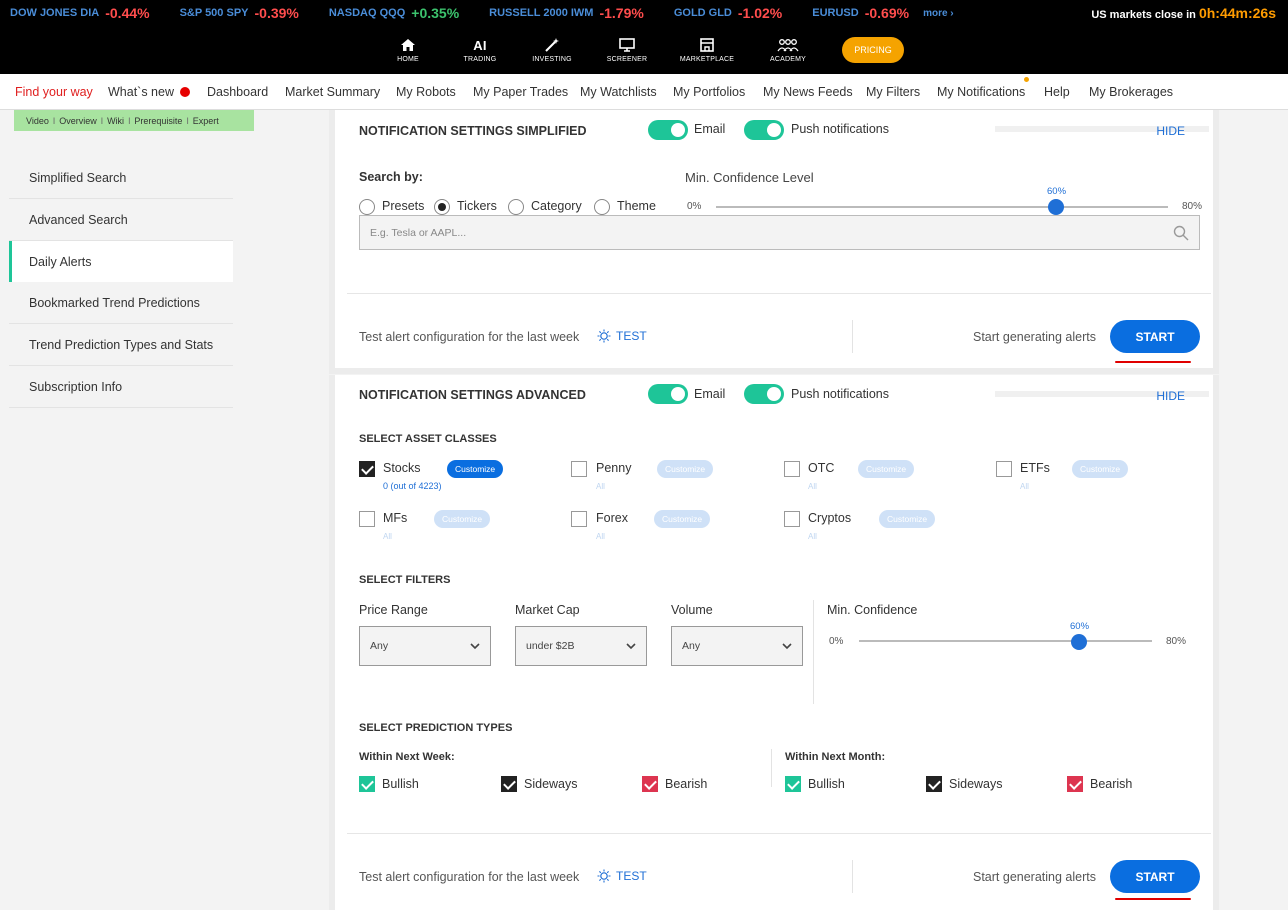  What do you see at coordinates (566, 13) in the screenshot?
I see `ticker-item: RUSSELL 2000 IWM -1.79%` at bounding box center [566, 13].